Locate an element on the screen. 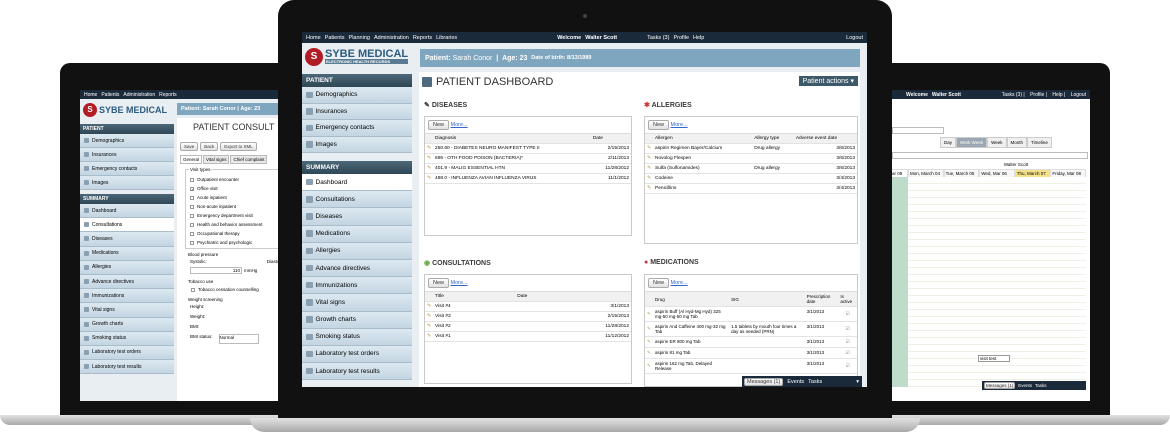 This screenshot has width=1170, height=435. table-cell: aspirin And Caffeine 400 mg-32 mg Tab is located at coordinates (691, 329).